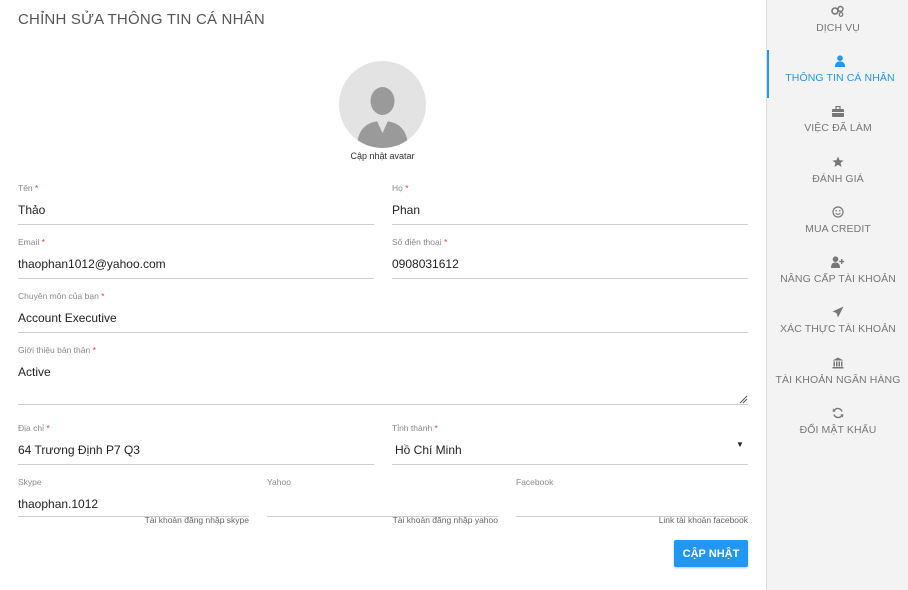 This screenshot has height=590, width=908. Describe the element at coordinates (382, 117) in the screenshot. I see `user-silhouette-icon` at that location.